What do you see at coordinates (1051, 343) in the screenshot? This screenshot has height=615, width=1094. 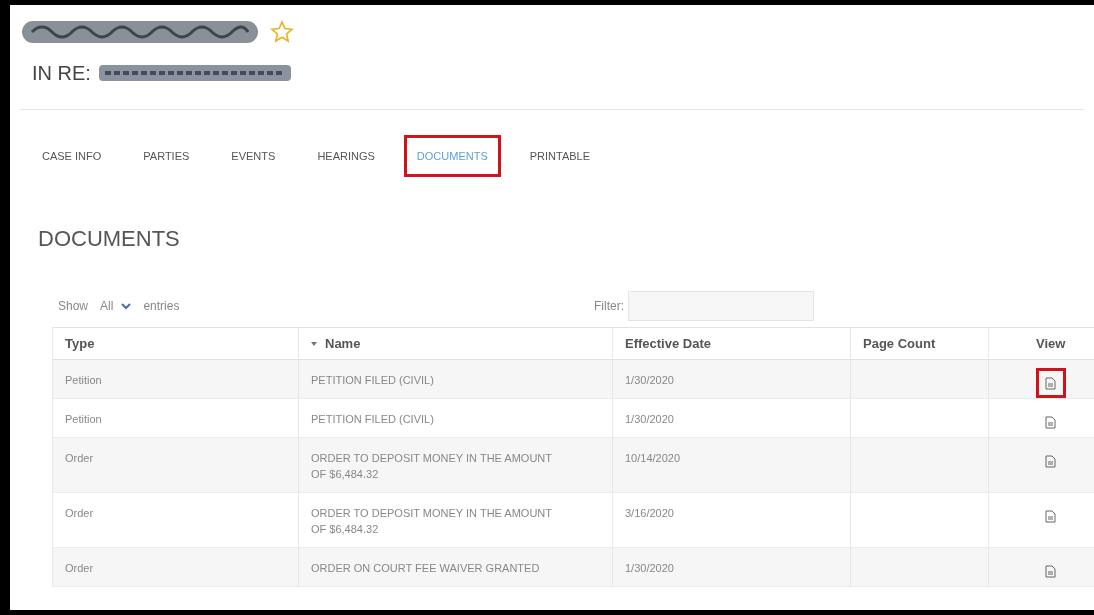 I see `column-header: View` at bounding box center [1051, 343].